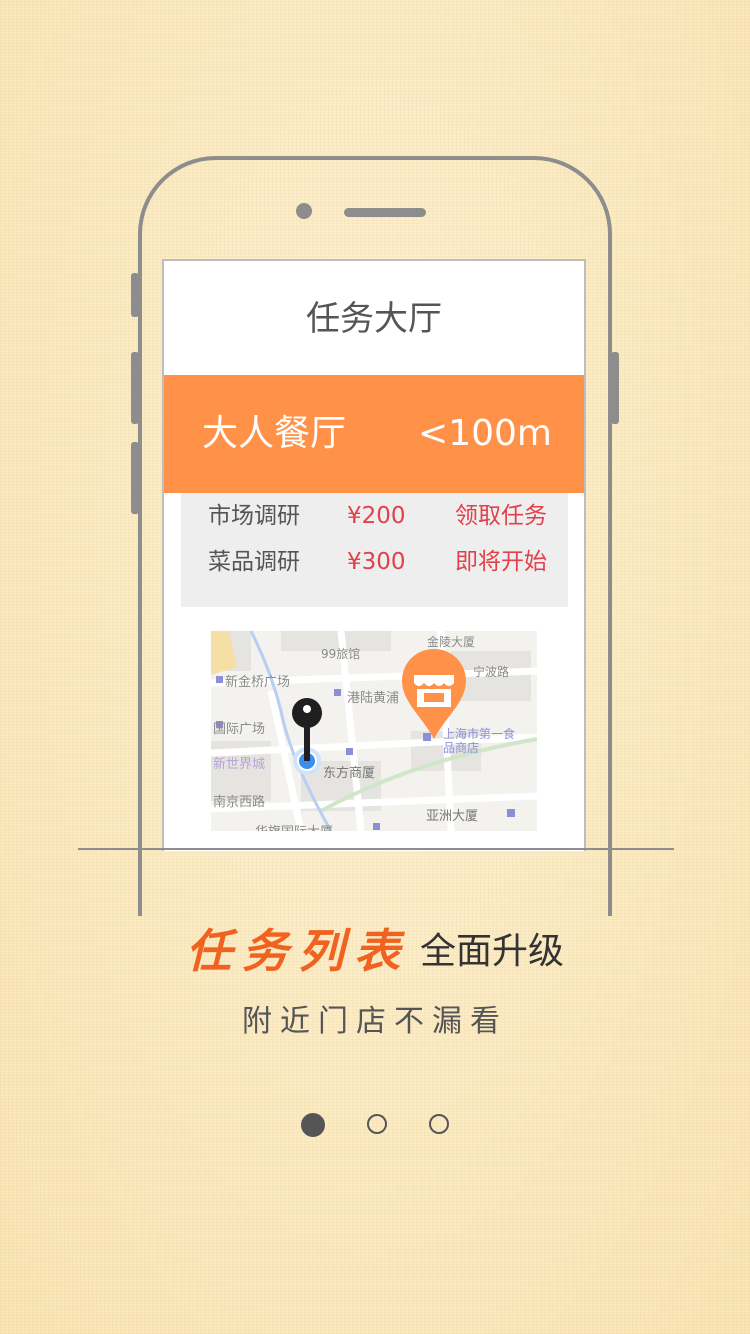  Describe the element at coordinates (304, 211) in the screenshot. I see `phone-camera` at that location.